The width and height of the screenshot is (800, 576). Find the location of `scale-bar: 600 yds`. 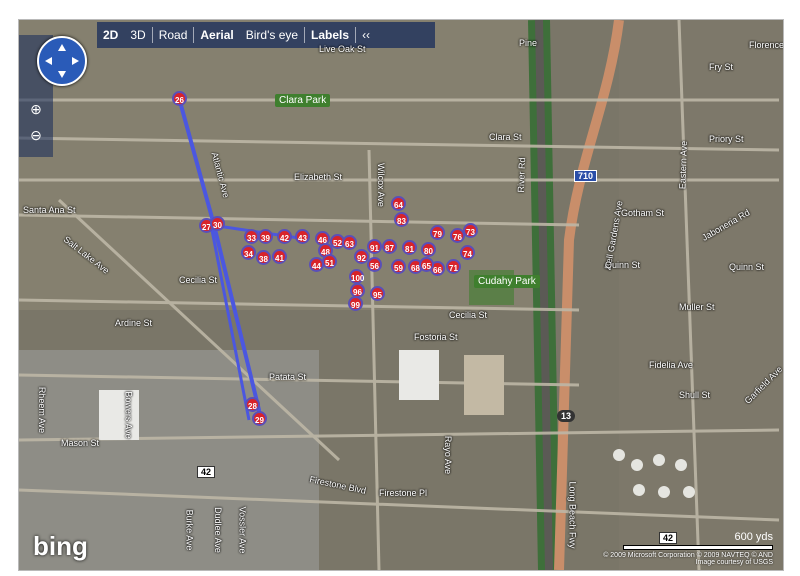

scale-bar: 600 yds is located at coordinates (698, 540).